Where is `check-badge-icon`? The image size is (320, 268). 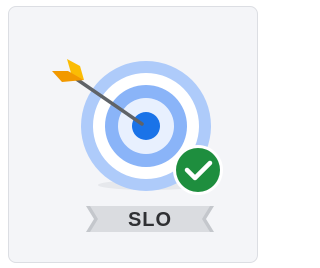 check-badge-icon is located at coordinates (198, 170).